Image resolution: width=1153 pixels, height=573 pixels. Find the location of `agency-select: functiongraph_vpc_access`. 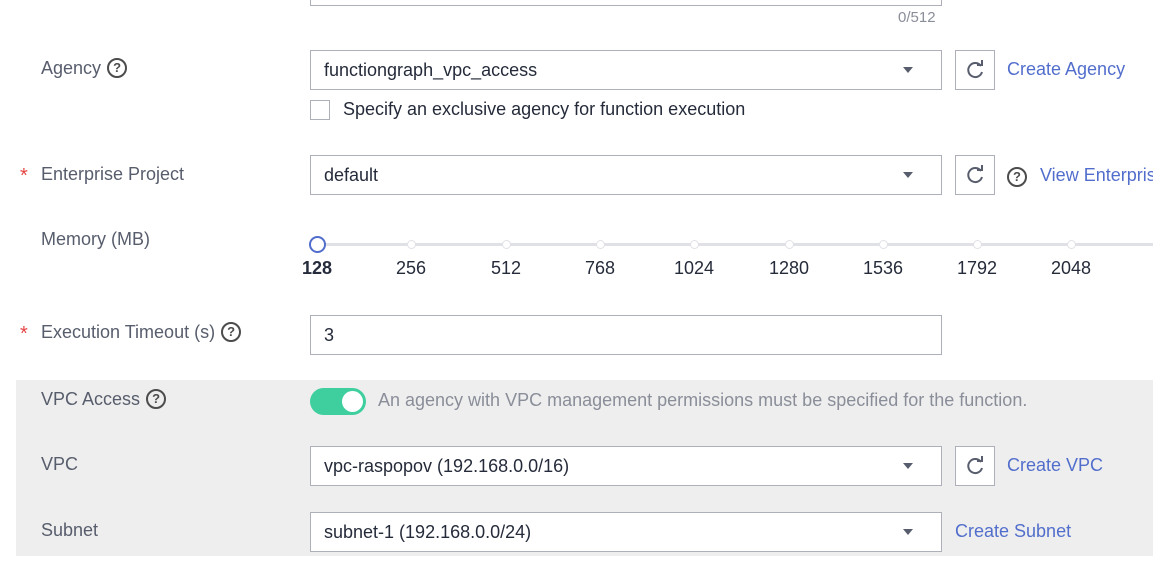

agency-select: functiongraph_vpc_access is located at coordinates (626, 70).